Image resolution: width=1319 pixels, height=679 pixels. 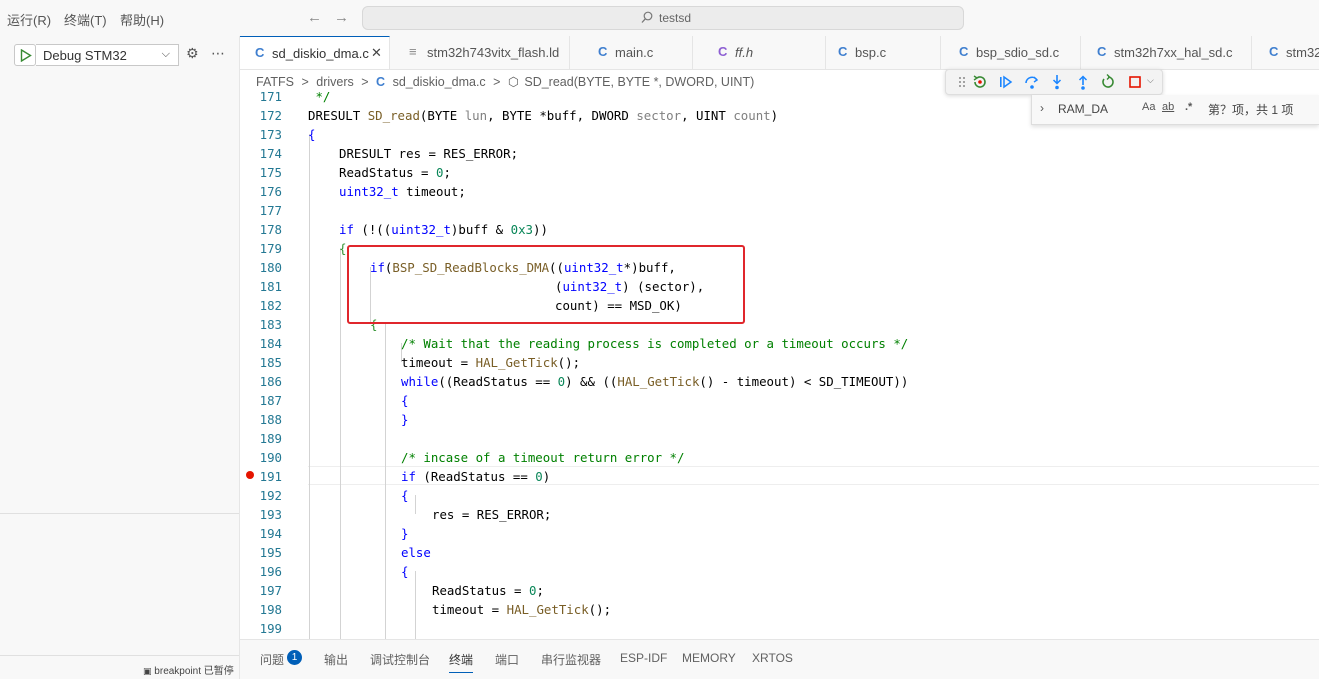 I want to click on token: () - timeout) < SD_TIMEOUT)), so click(x=804, y=381).